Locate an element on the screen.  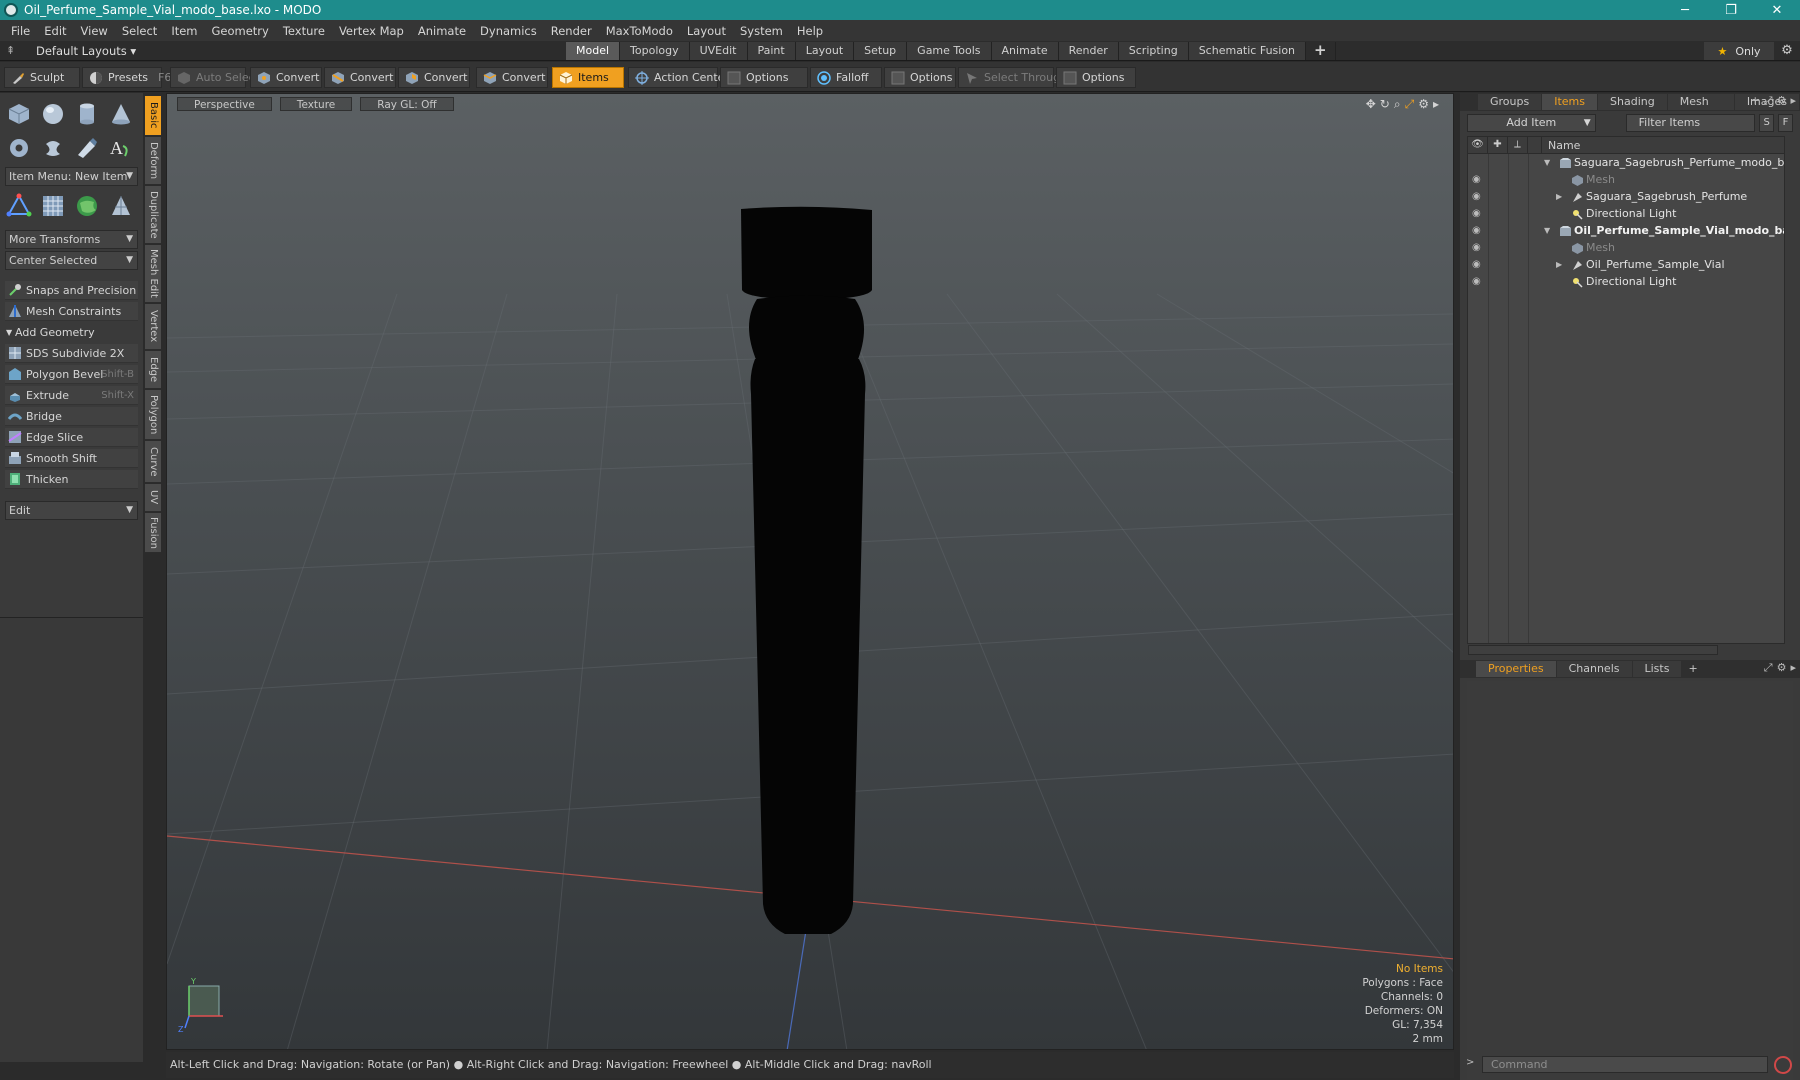
vtab-vertex: Vertex is located at coordinates (153, 327).